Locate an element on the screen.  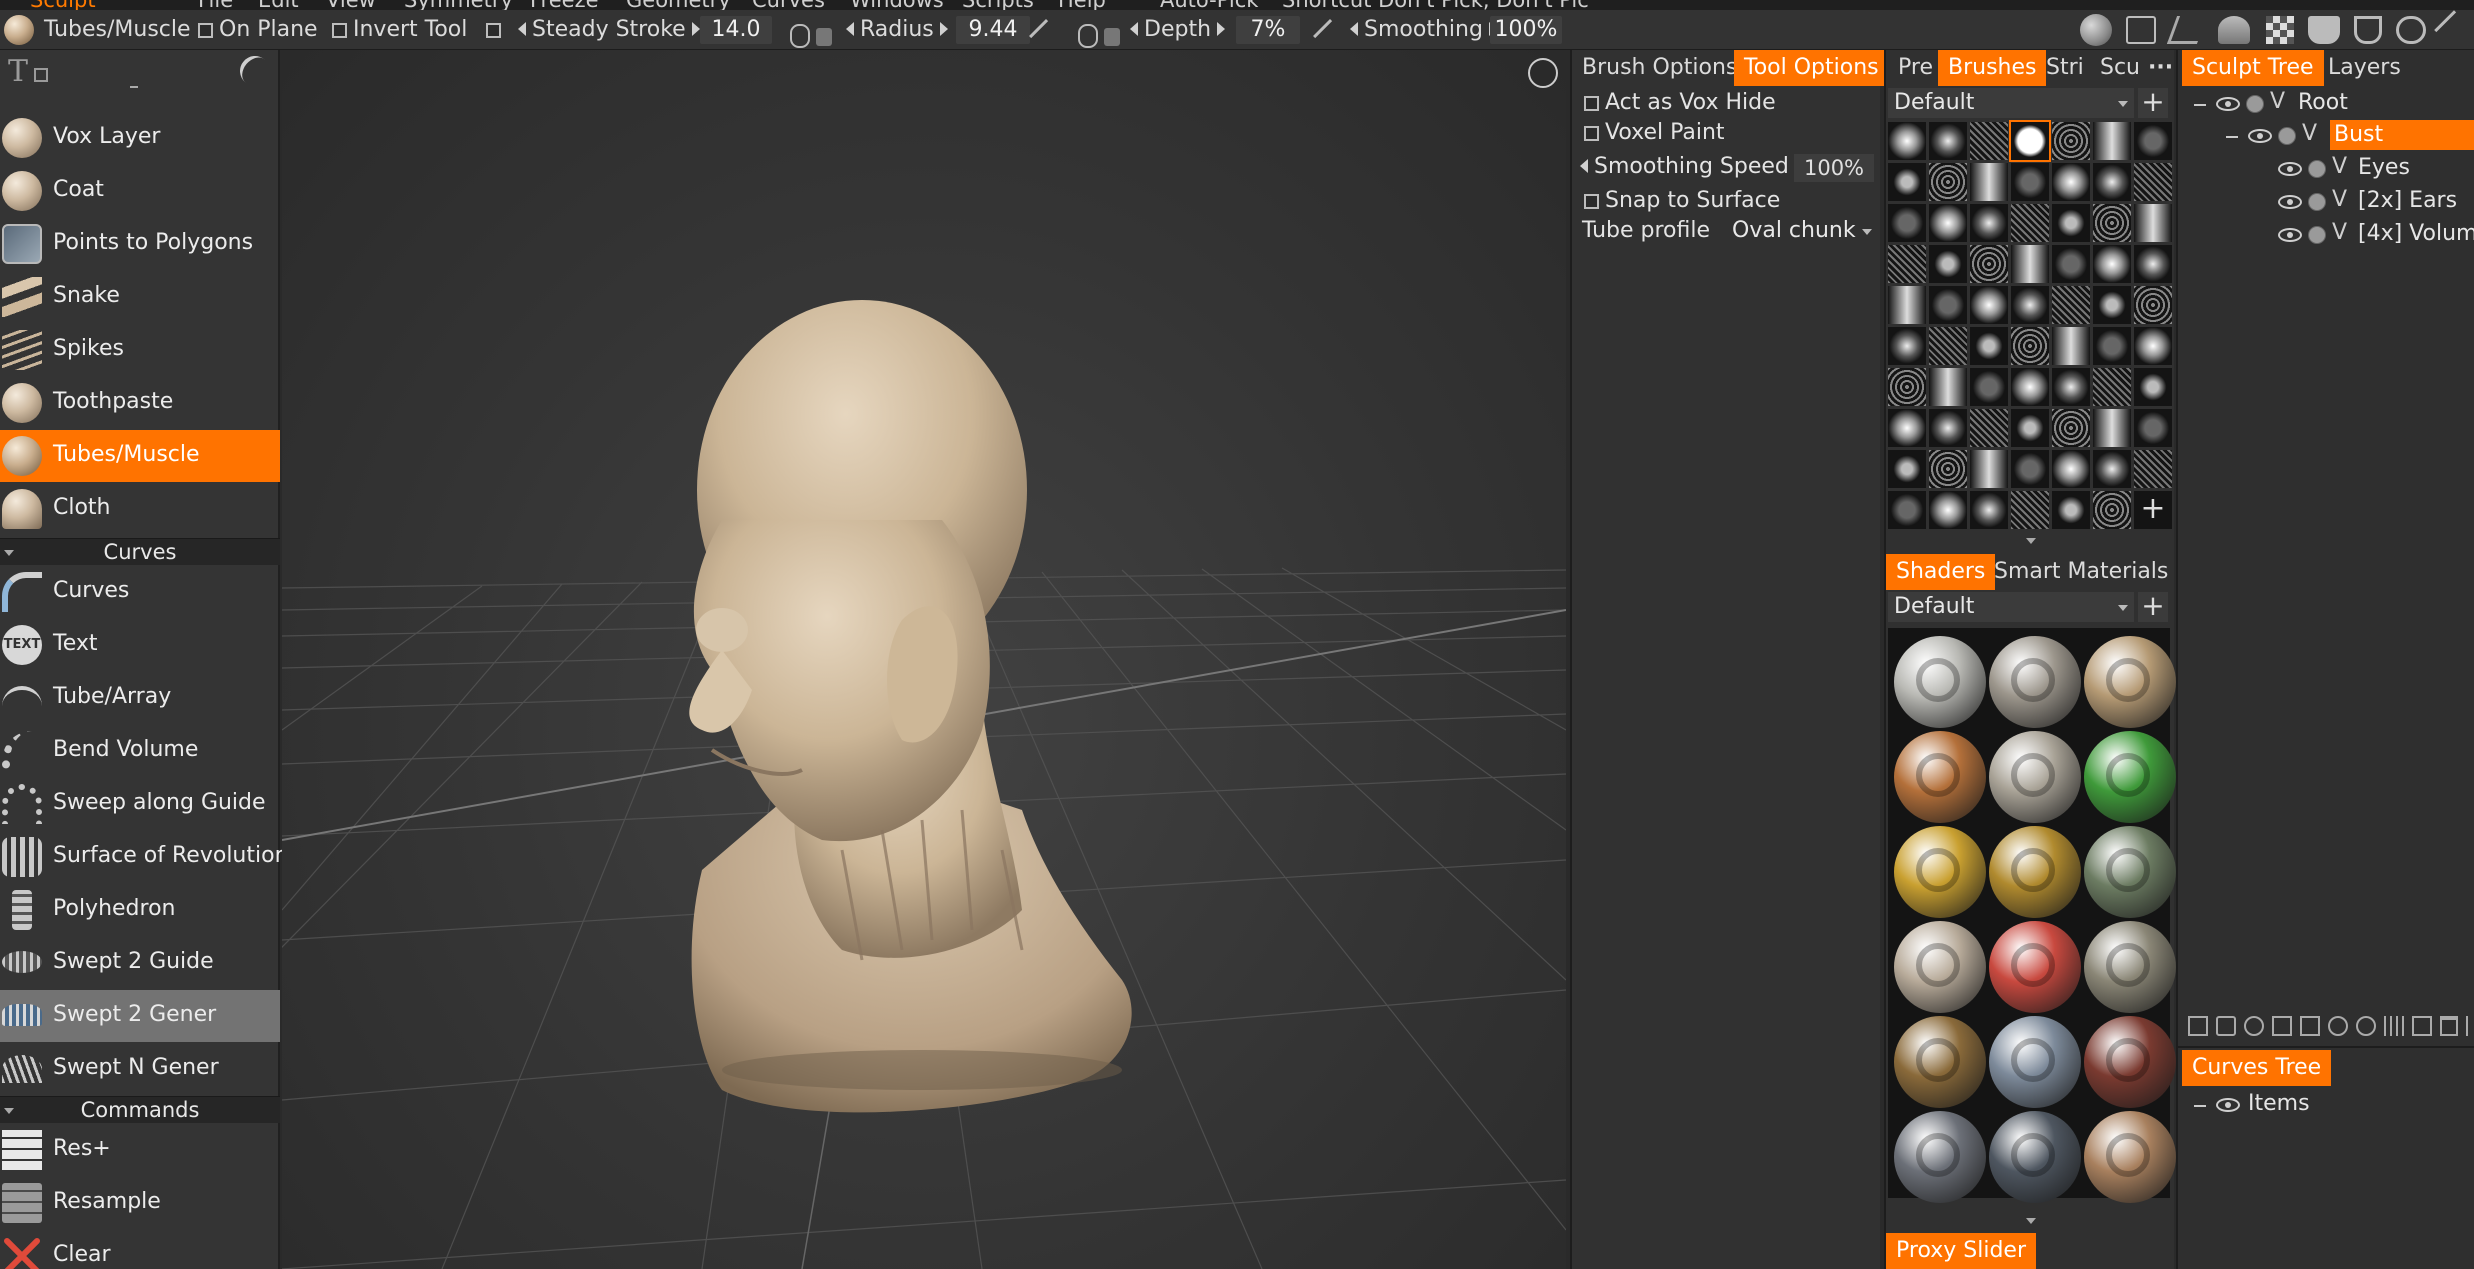
radius-value: 9.44 is located at coordinates (993, 30).